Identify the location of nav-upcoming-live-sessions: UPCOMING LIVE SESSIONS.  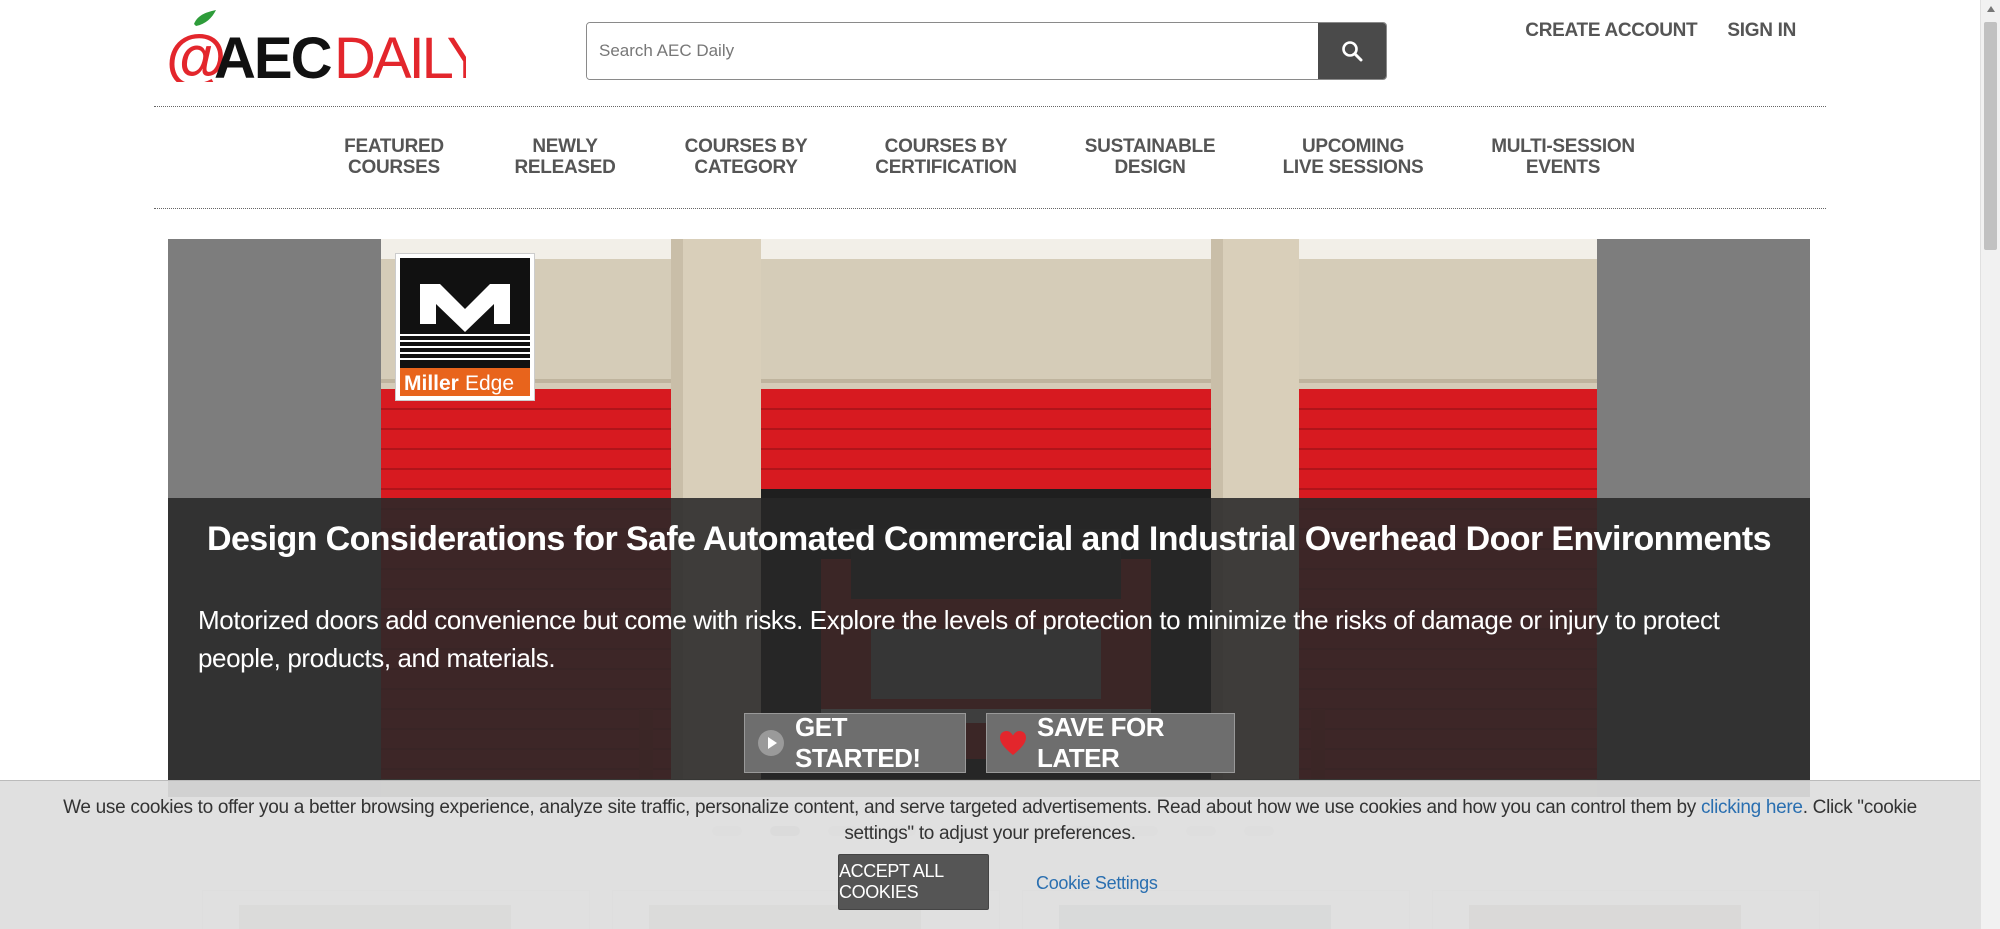
(1353, 157).